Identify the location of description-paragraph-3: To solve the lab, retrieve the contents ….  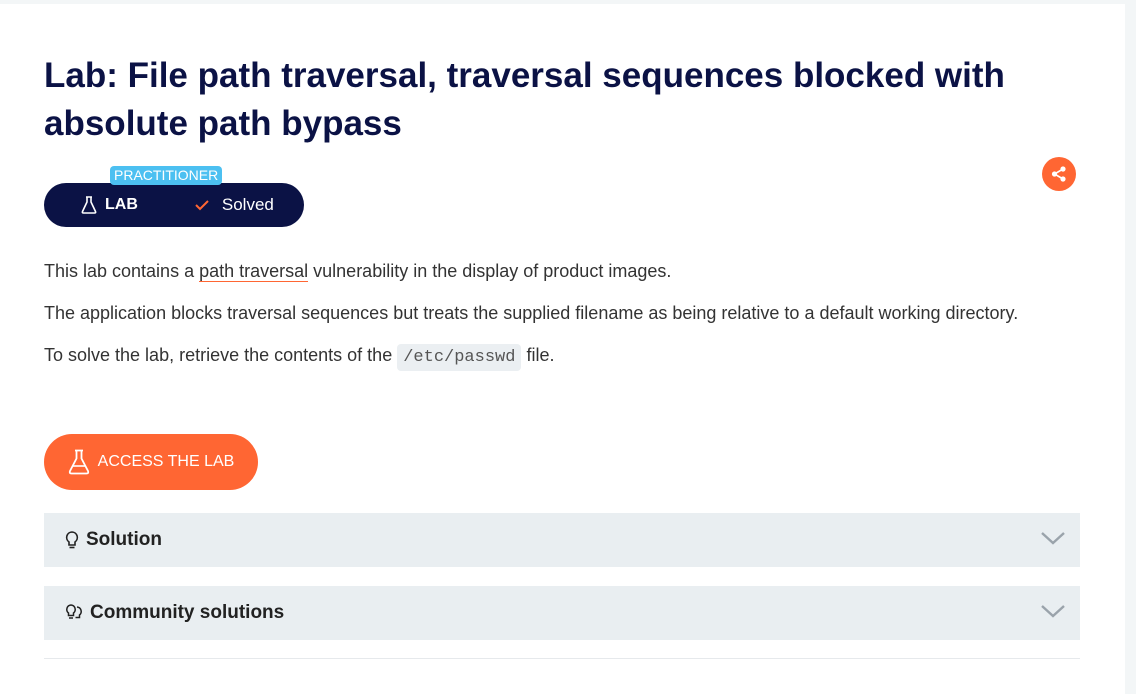
(559, 356).